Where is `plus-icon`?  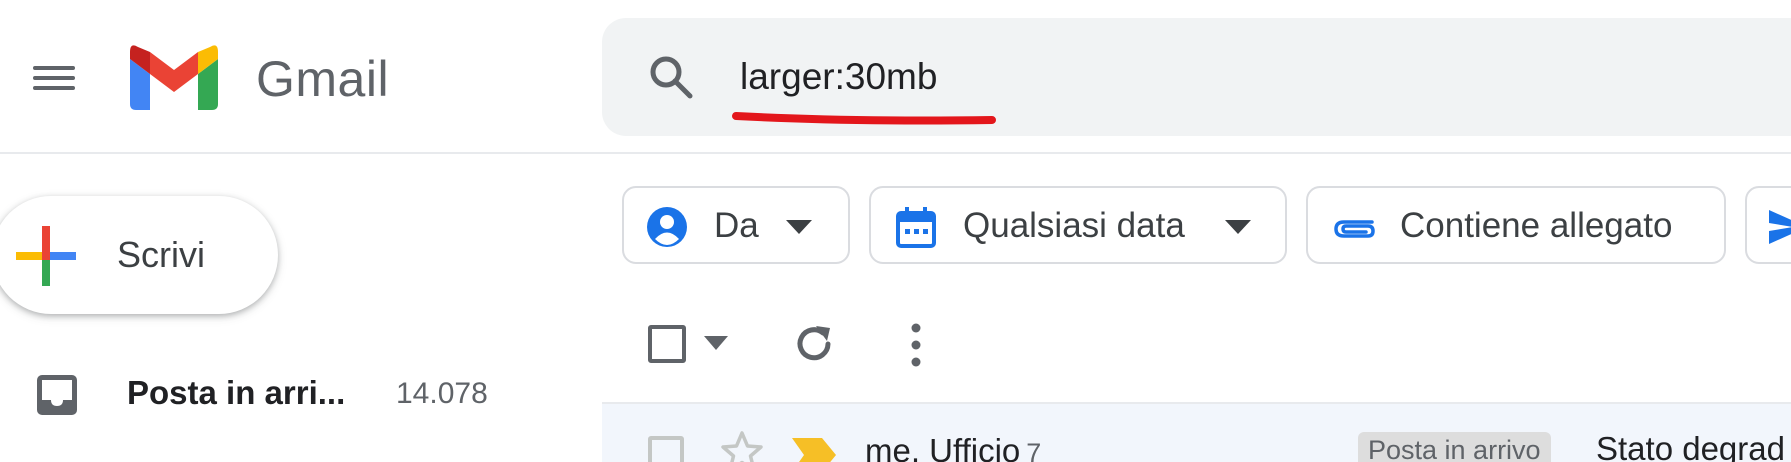
plus-icon is located at coordinates (46, 256).